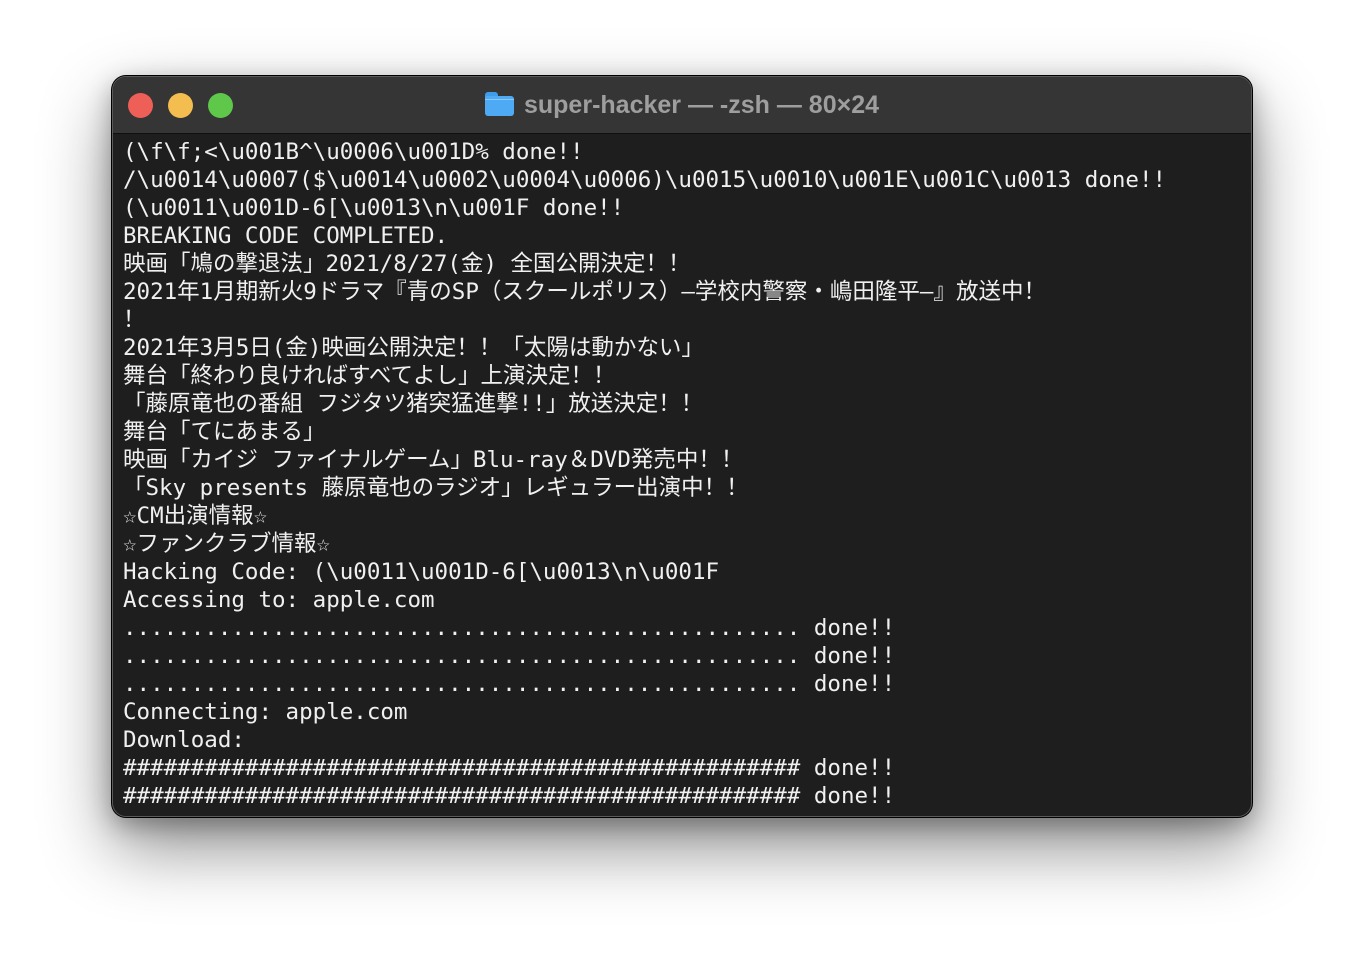 The height and width of the screenshot is (966, 1364). I want to click on title-bar: super-hacker — -zsh — 80×24, so click(682, 105).